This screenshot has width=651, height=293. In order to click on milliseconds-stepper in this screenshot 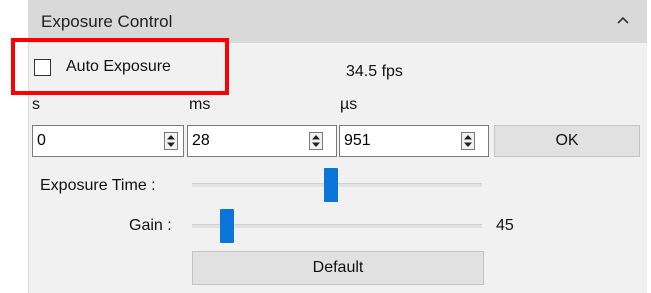, I will do `click(316, 141)`.